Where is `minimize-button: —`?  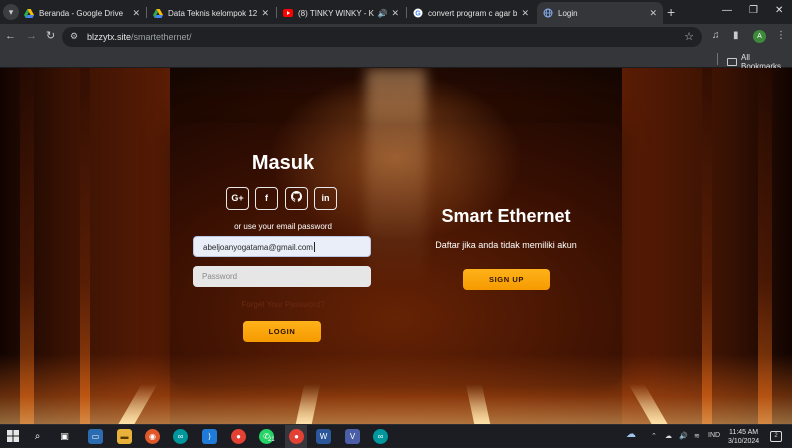
minimize-button: — is located at coordinates (727, 10).